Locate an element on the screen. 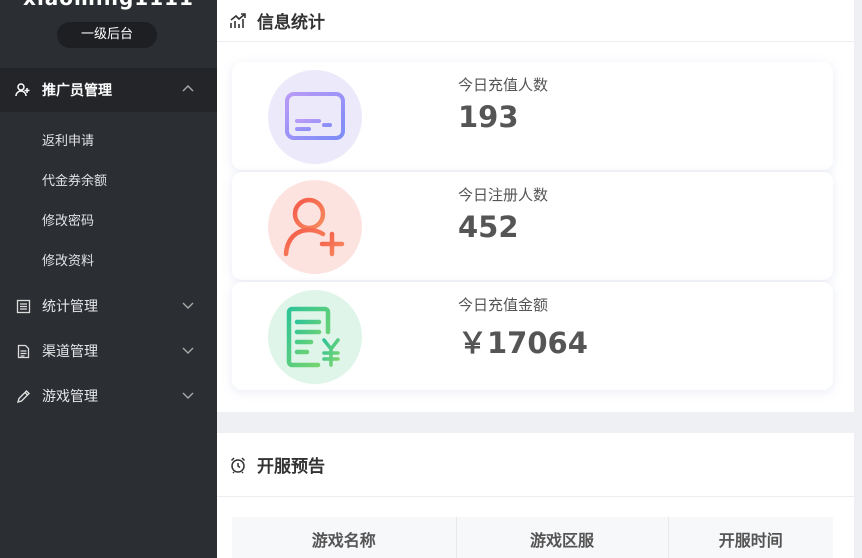  menu-group-label: 推广员管理 is located at coordinates (77, 91).